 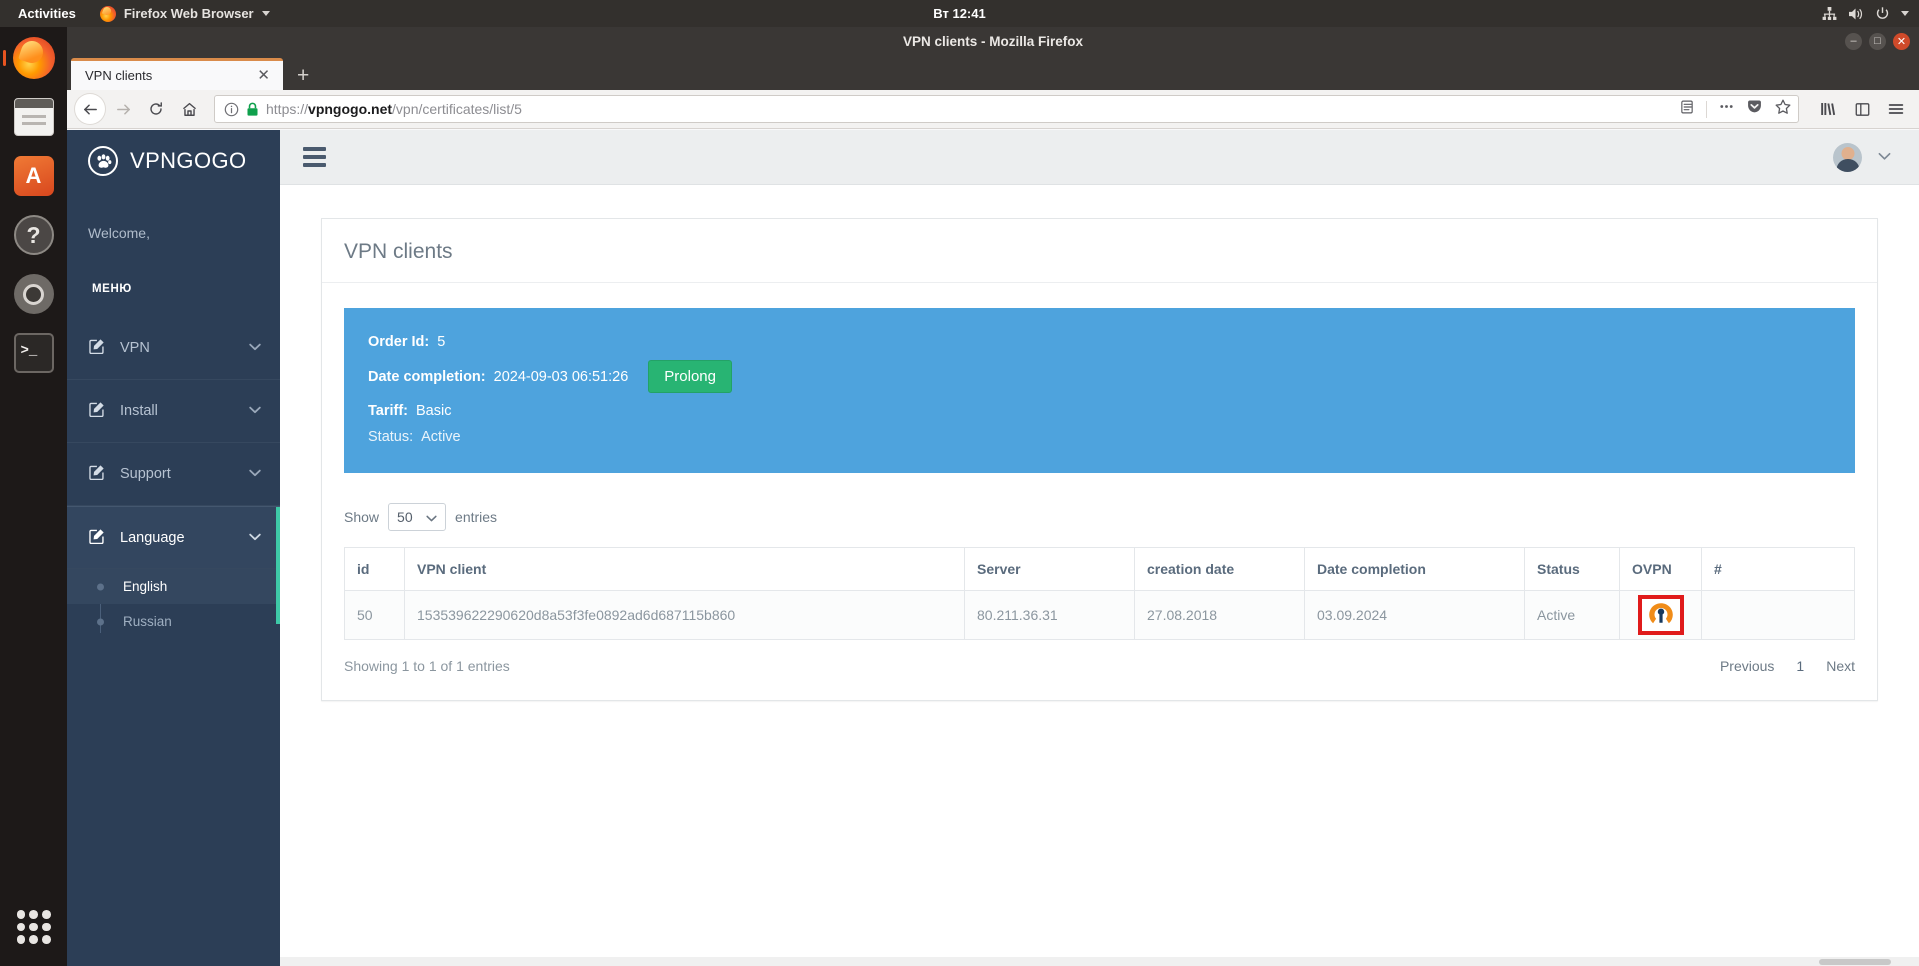 I want to click on edit-square-icon, so click(x=97, y=538).